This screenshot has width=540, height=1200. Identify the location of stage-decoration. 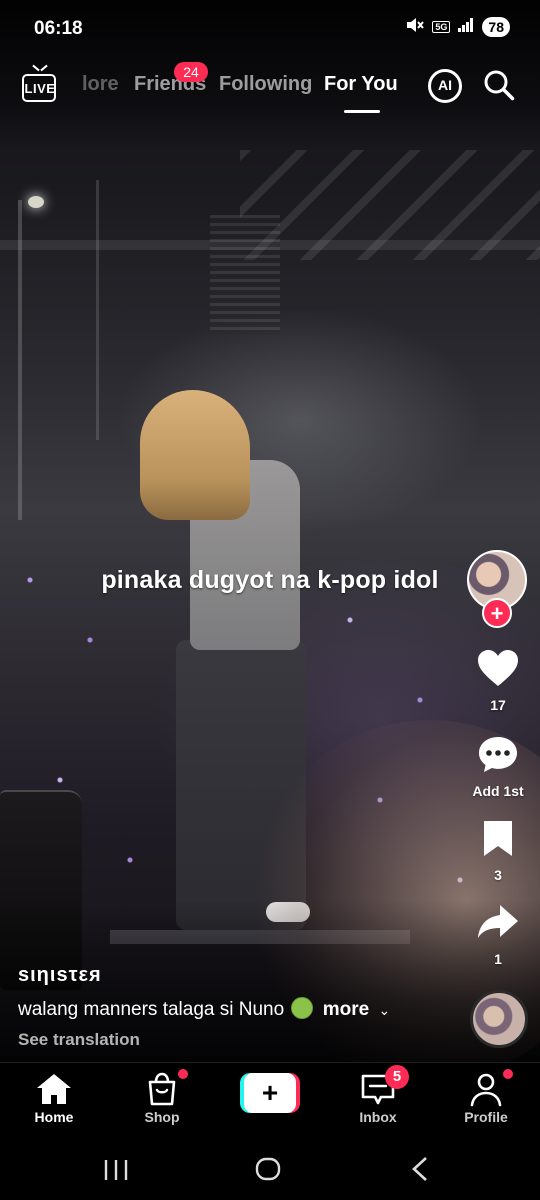
(390, 205).